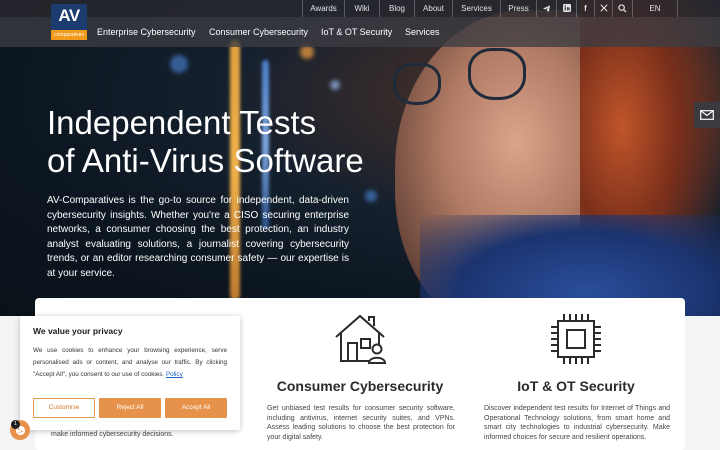  I want to click on house-user-icon, so click(360, 341).